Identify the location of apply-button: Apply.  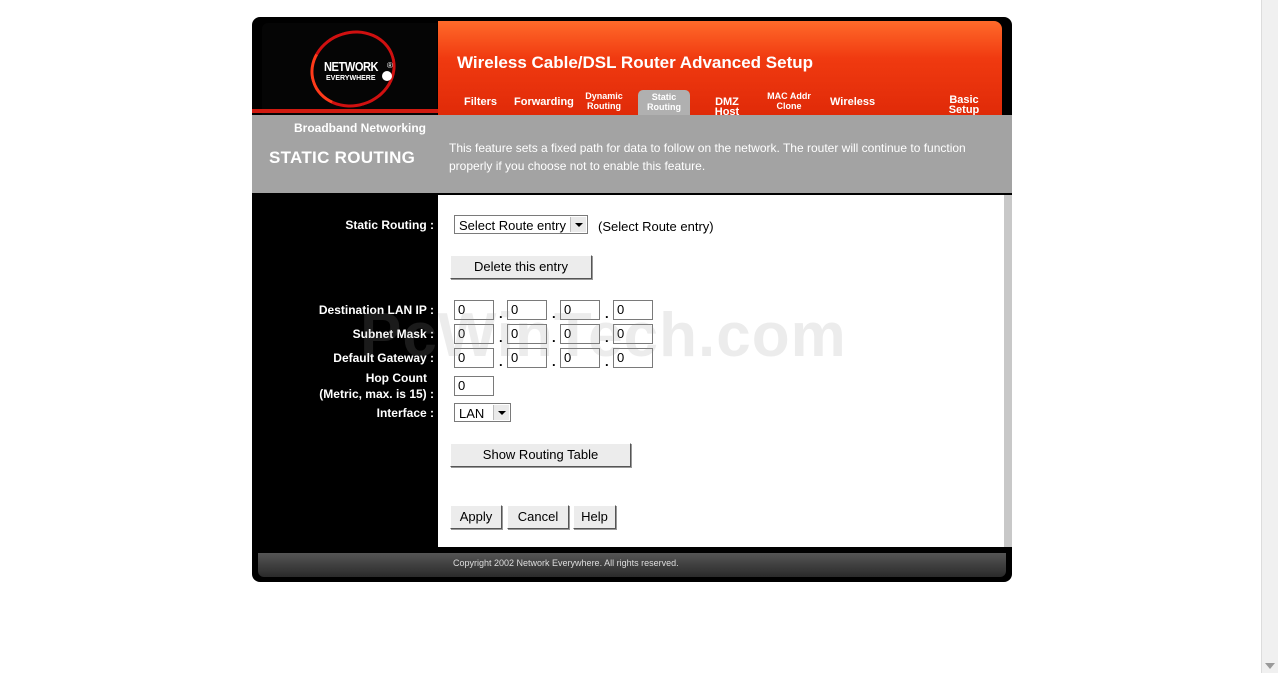
(476, 517).